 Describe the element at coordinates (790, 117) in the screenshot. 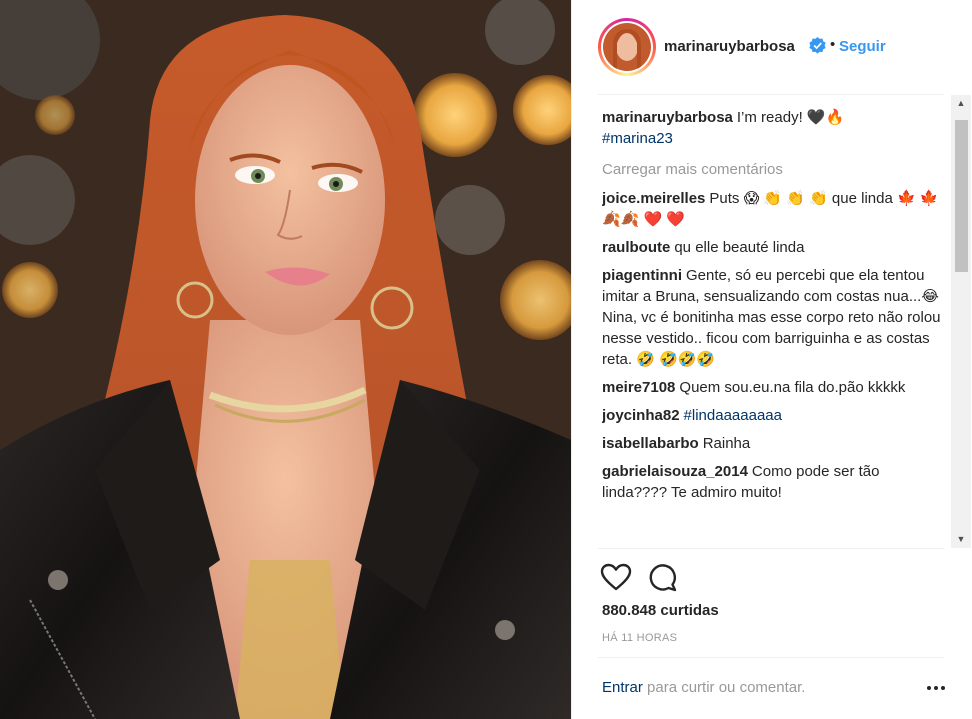

I see `caption-text: I’m ready! 🖤🔥` at that location.